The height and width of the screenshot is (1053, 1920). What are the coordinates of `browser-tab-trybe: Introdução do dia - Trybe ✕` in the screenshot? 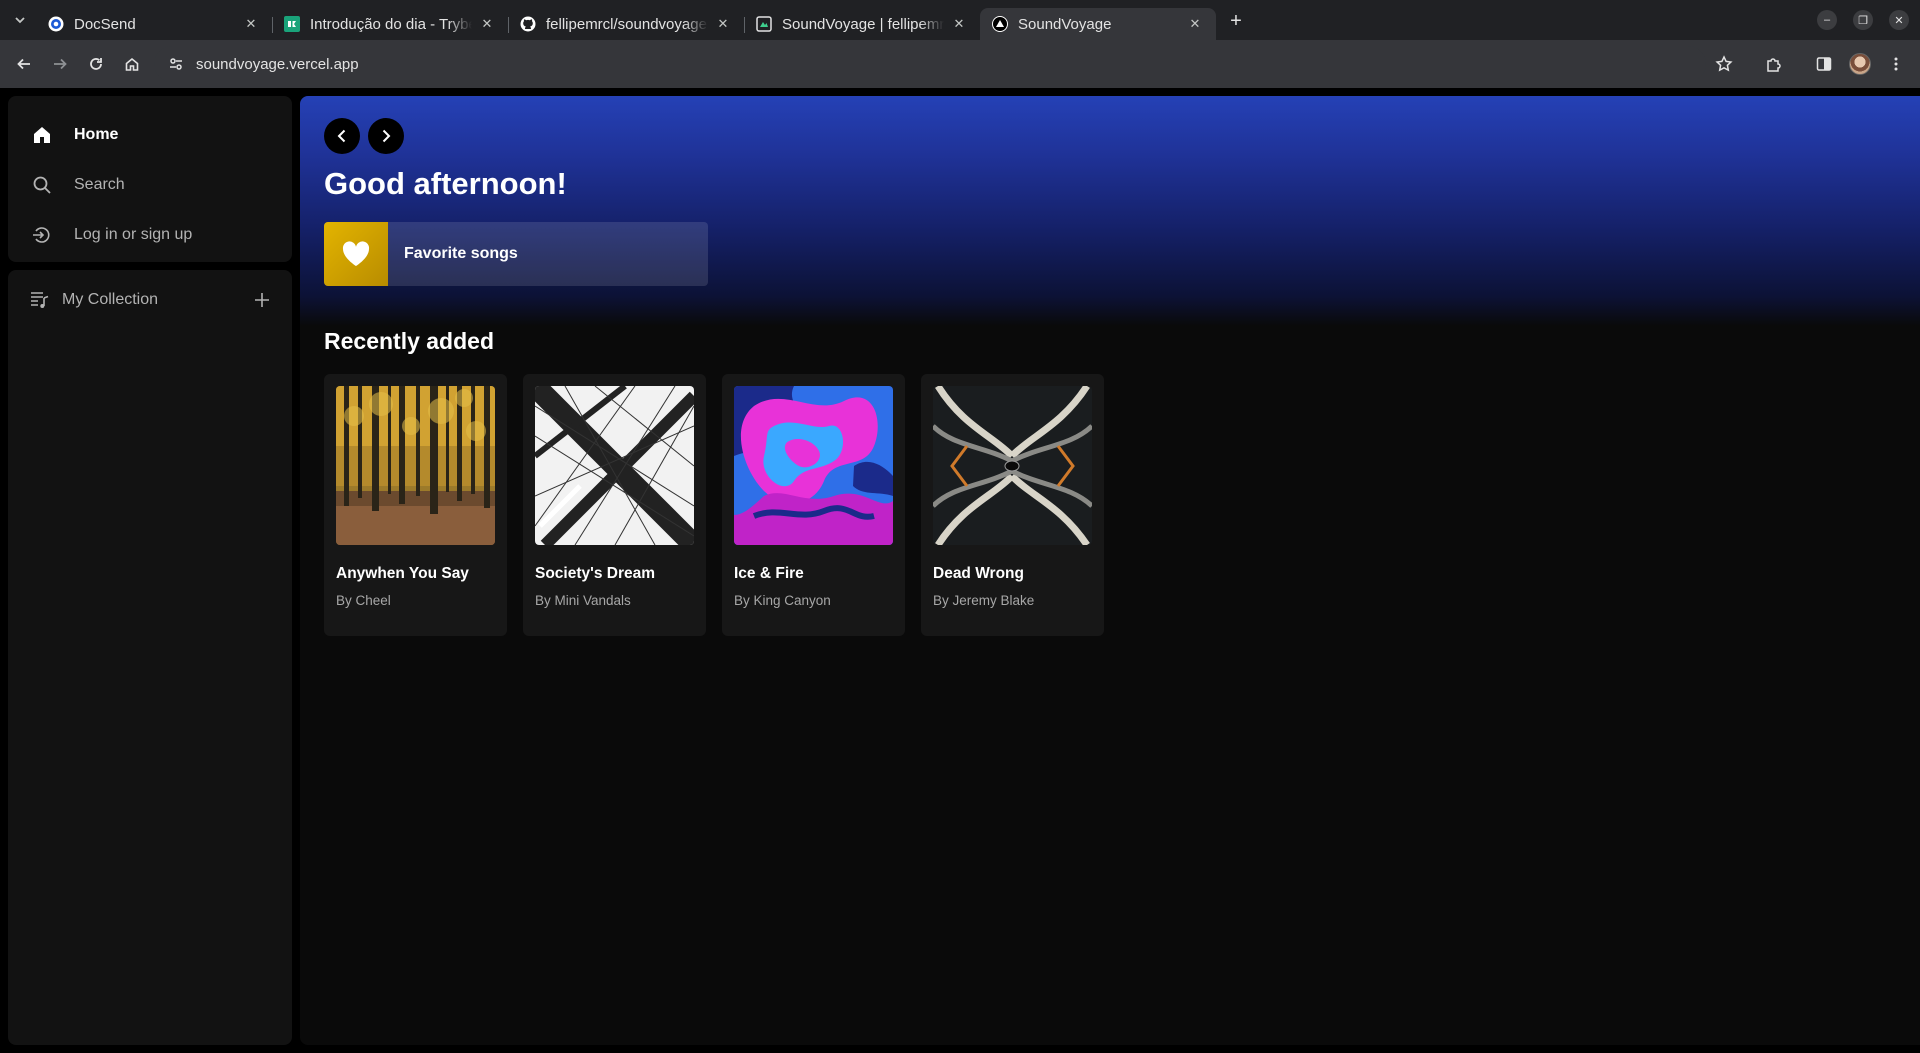 It's located at (390, 24).